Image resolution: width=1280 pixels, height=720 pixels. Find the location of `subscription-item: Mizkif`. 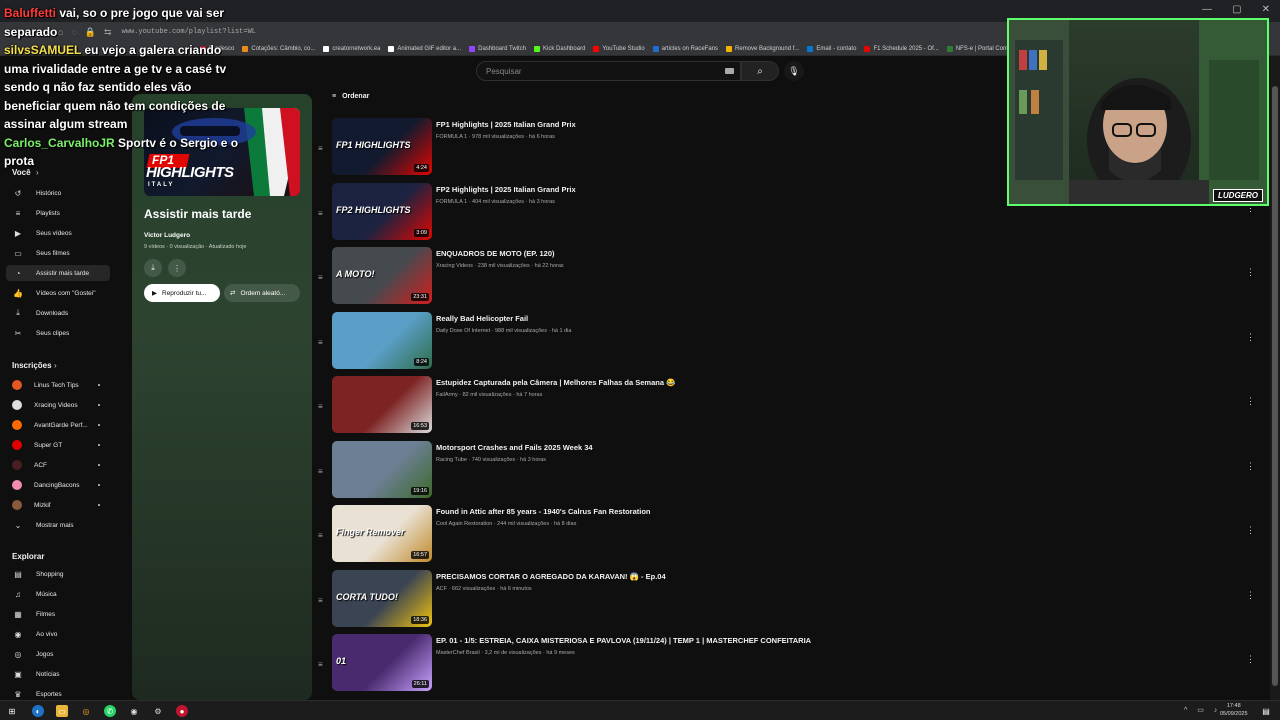

subscription-item: Mizkif is located at coordinates (58, 505).